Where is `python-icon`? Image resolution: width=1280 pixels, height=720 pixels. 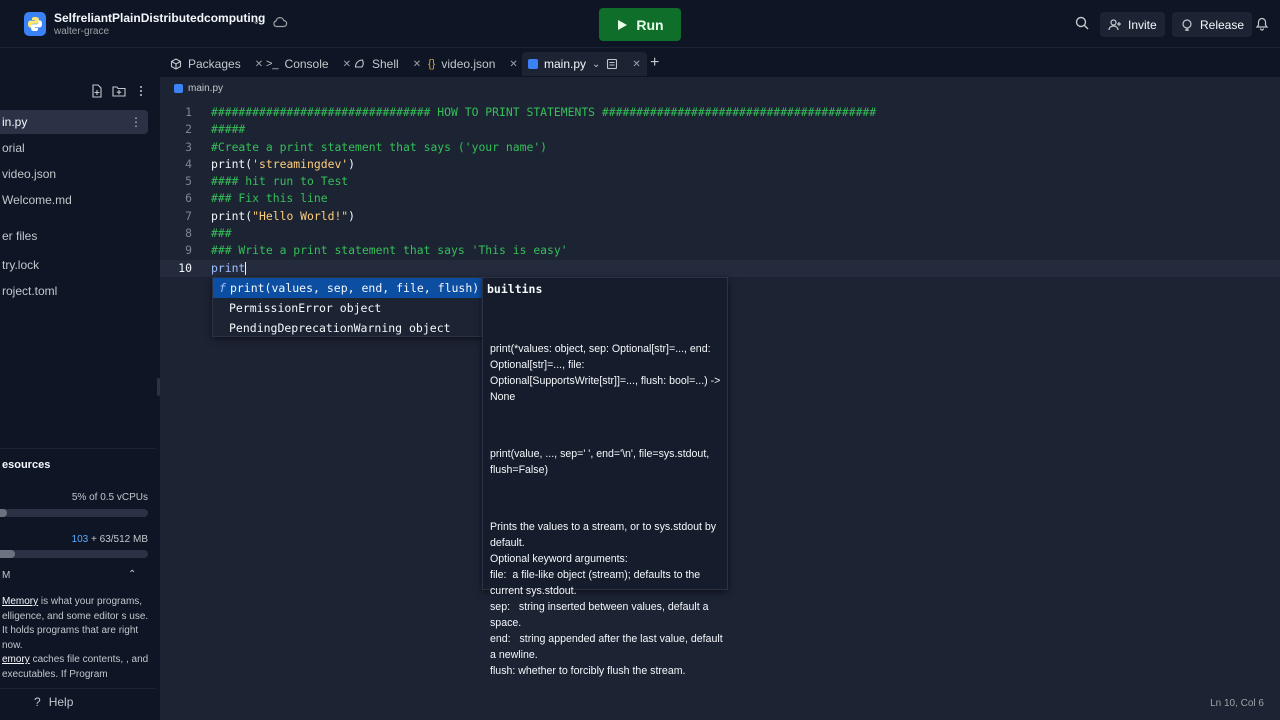 python-icon is located at coordinates (533, 64).